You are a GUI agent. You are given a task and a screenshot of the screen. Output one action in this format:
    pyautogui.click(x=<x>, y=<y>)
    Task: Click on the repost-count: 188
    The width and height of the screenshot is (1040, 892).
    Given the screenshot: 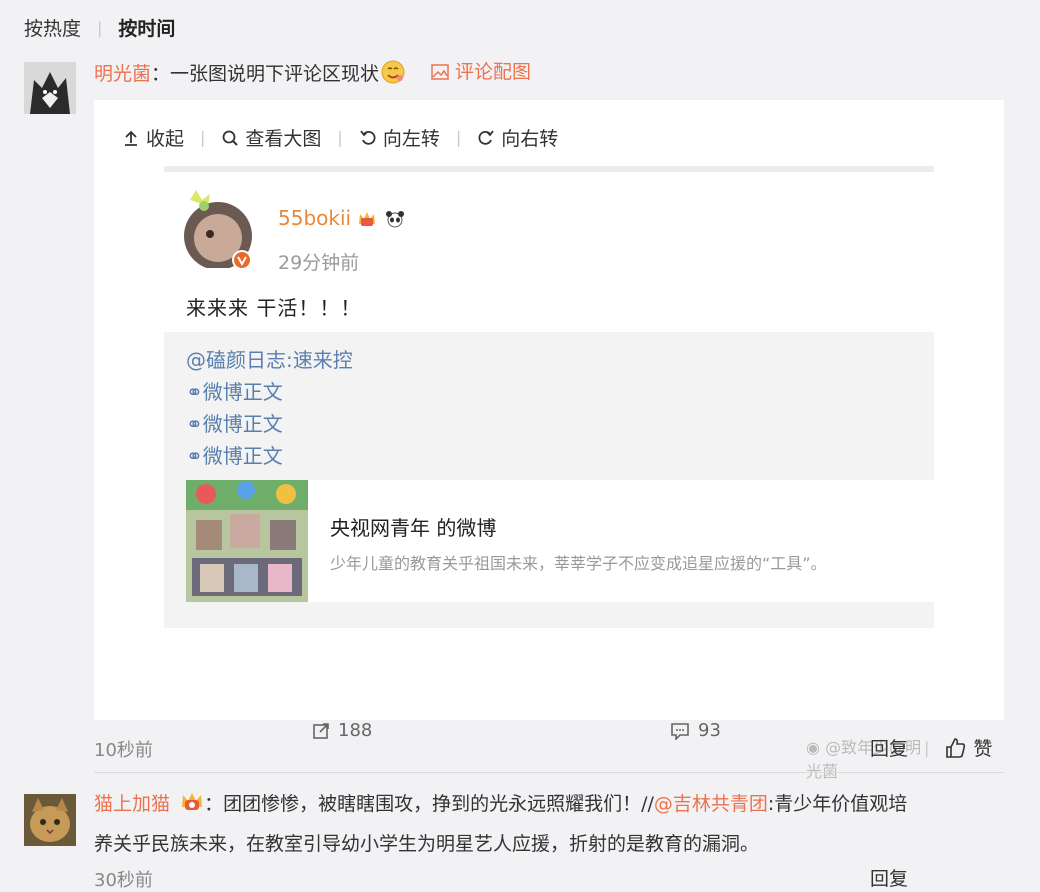 What is the action you would take?
    pyautogui.click(x=342, y=730)
    